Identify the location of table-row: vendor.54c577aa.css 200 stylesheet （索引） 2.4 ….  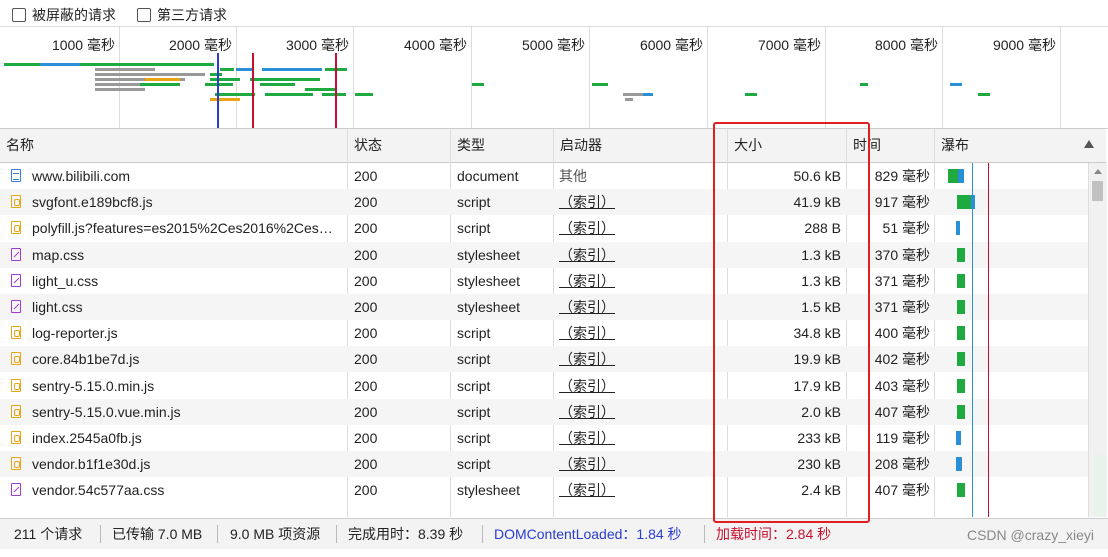
(544, 490).